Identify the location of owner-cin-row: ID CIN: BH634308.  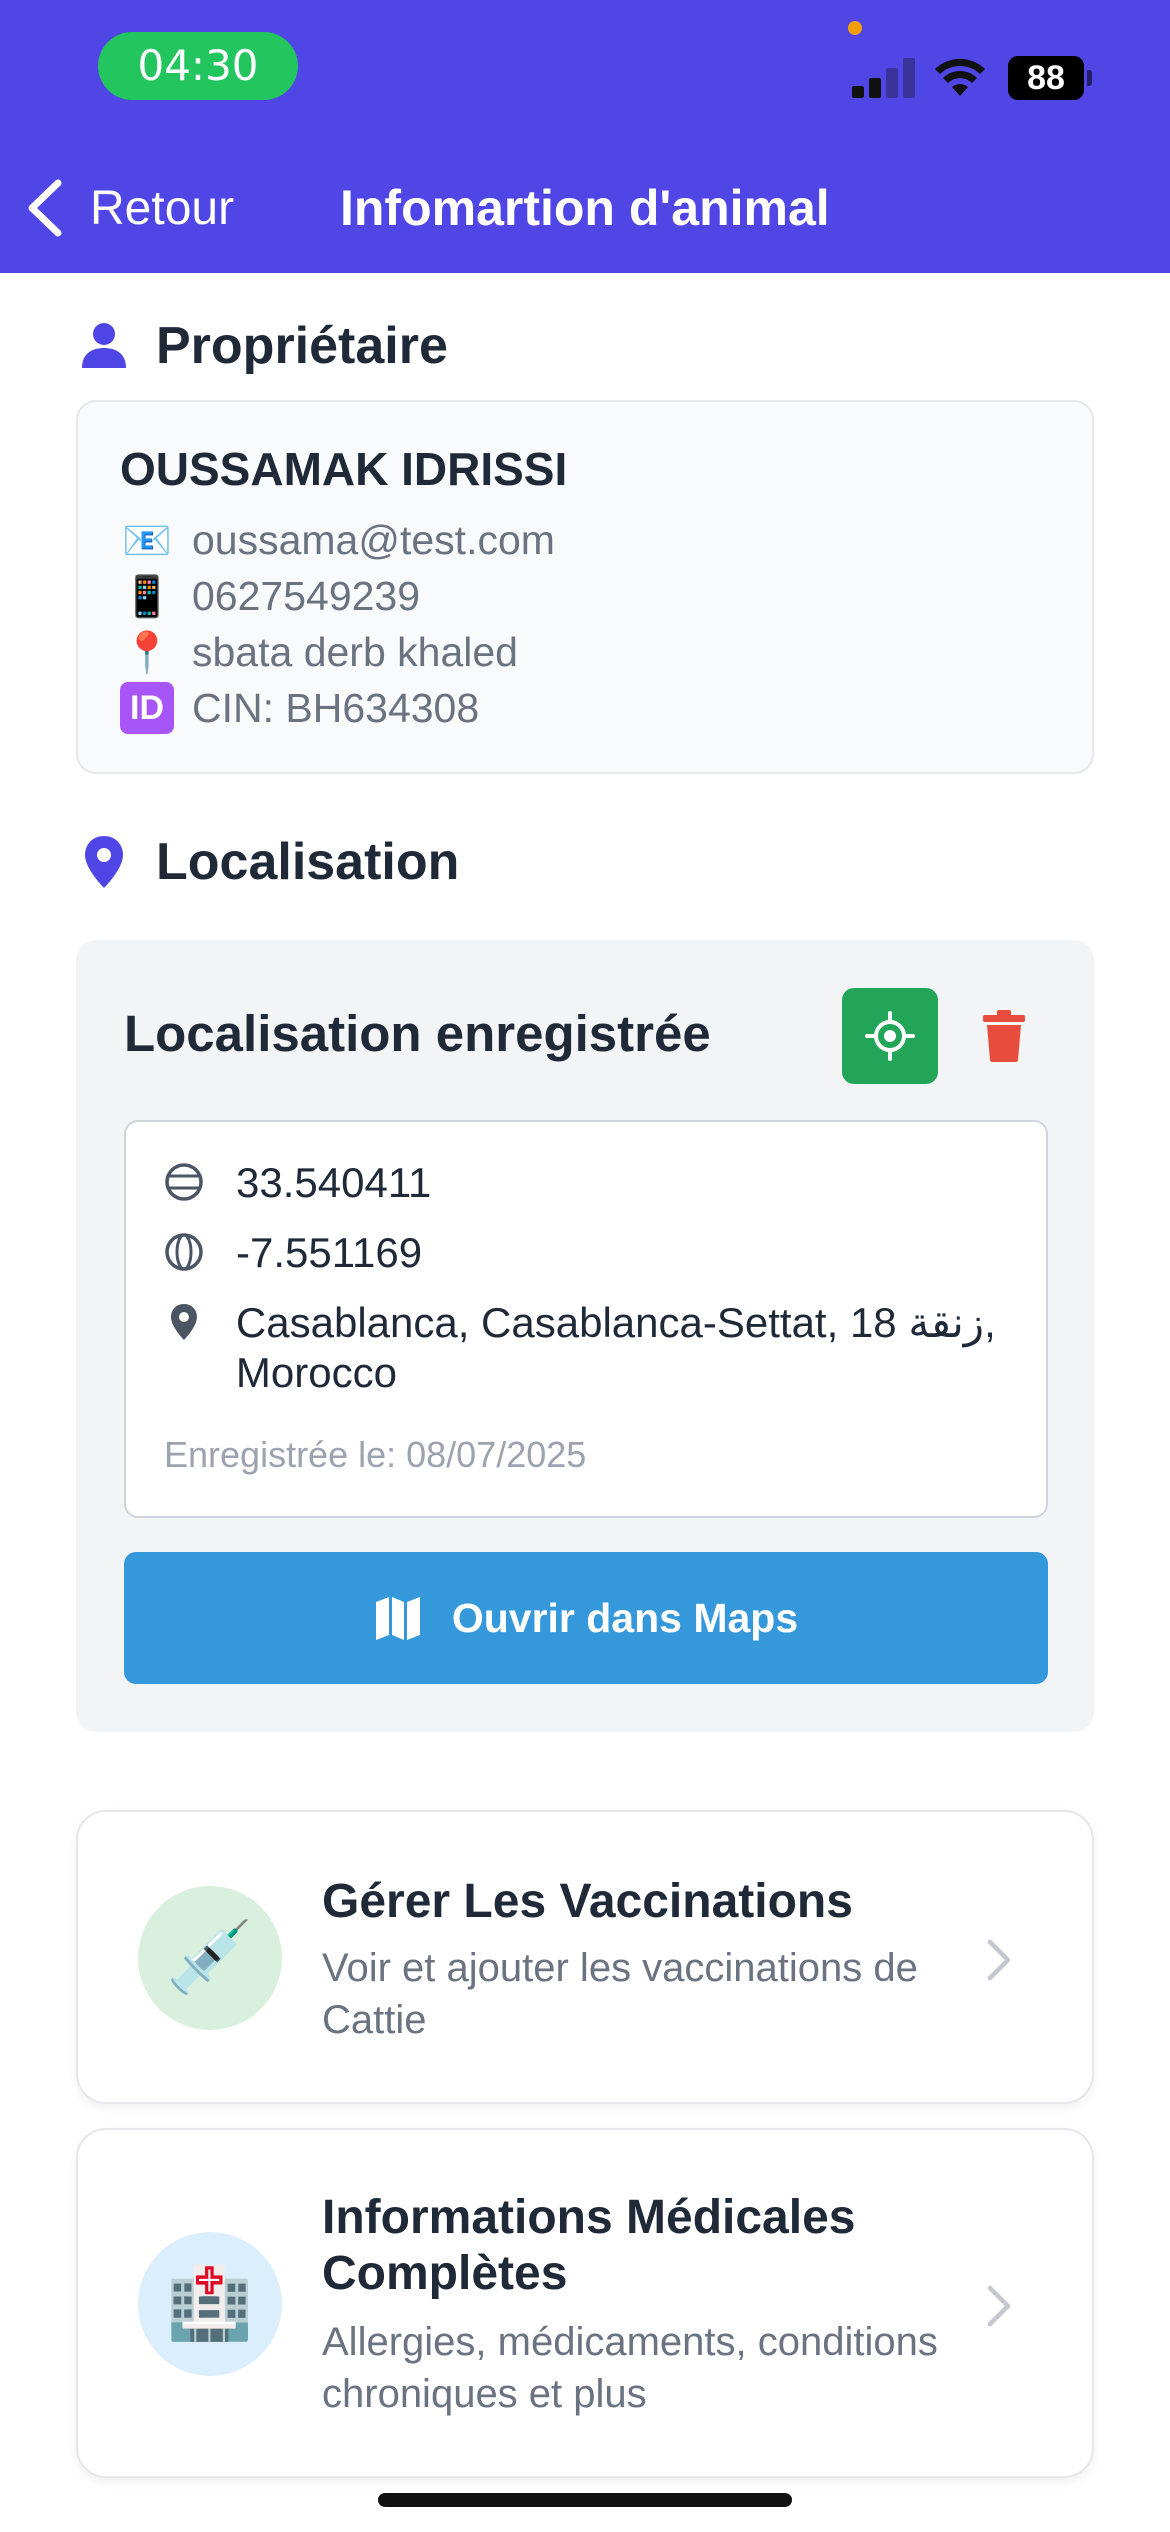
(299, 708).